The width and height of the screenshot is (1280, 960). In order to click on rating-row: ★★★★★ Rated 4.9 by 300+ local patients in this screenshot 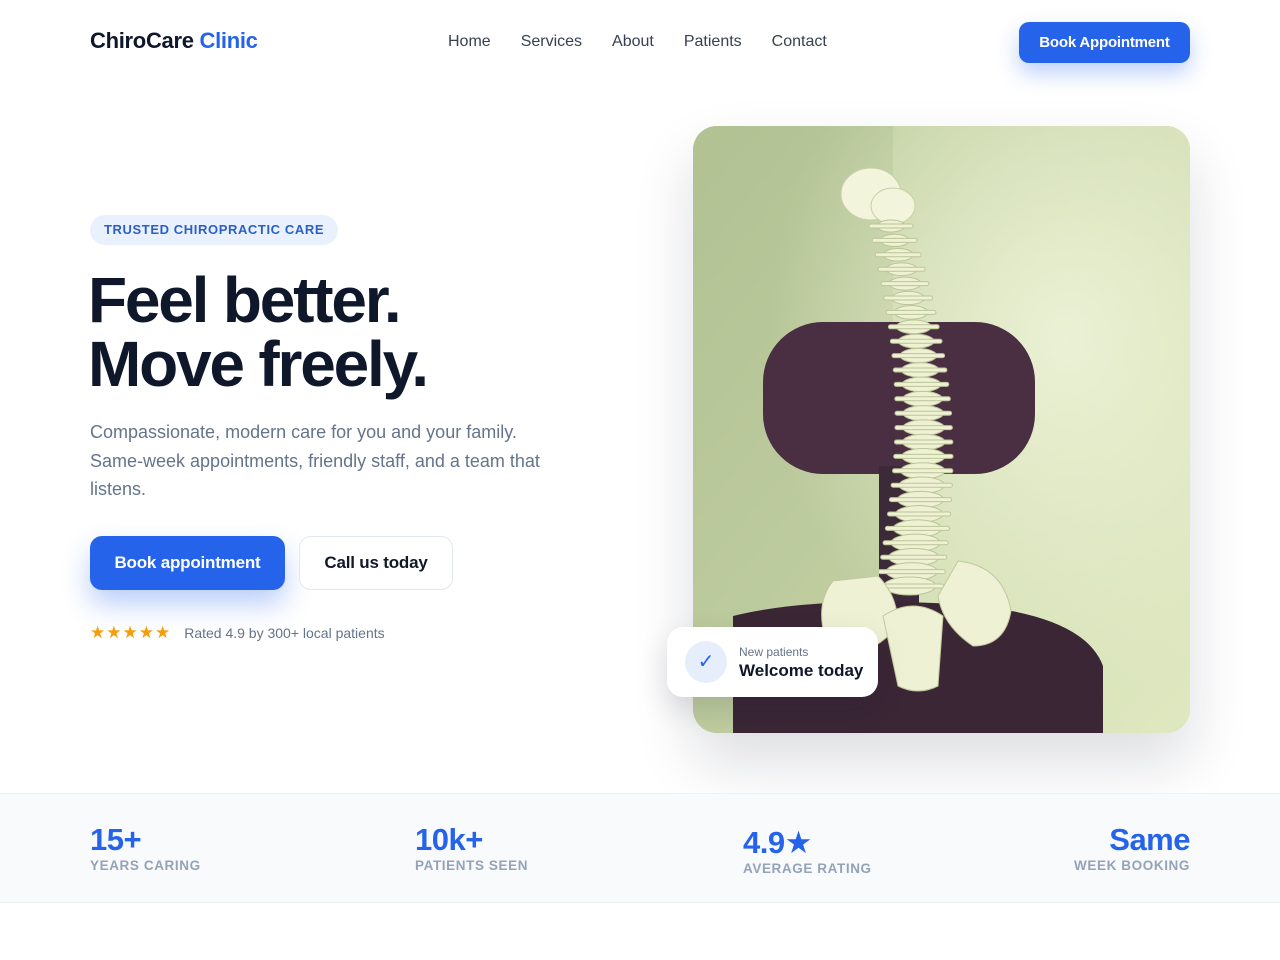, I will do `click(237, 633)`.